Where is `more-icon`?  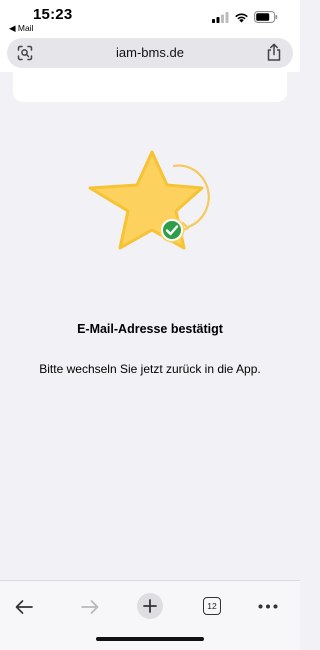 more-icon is located at coordinates (268, 606).